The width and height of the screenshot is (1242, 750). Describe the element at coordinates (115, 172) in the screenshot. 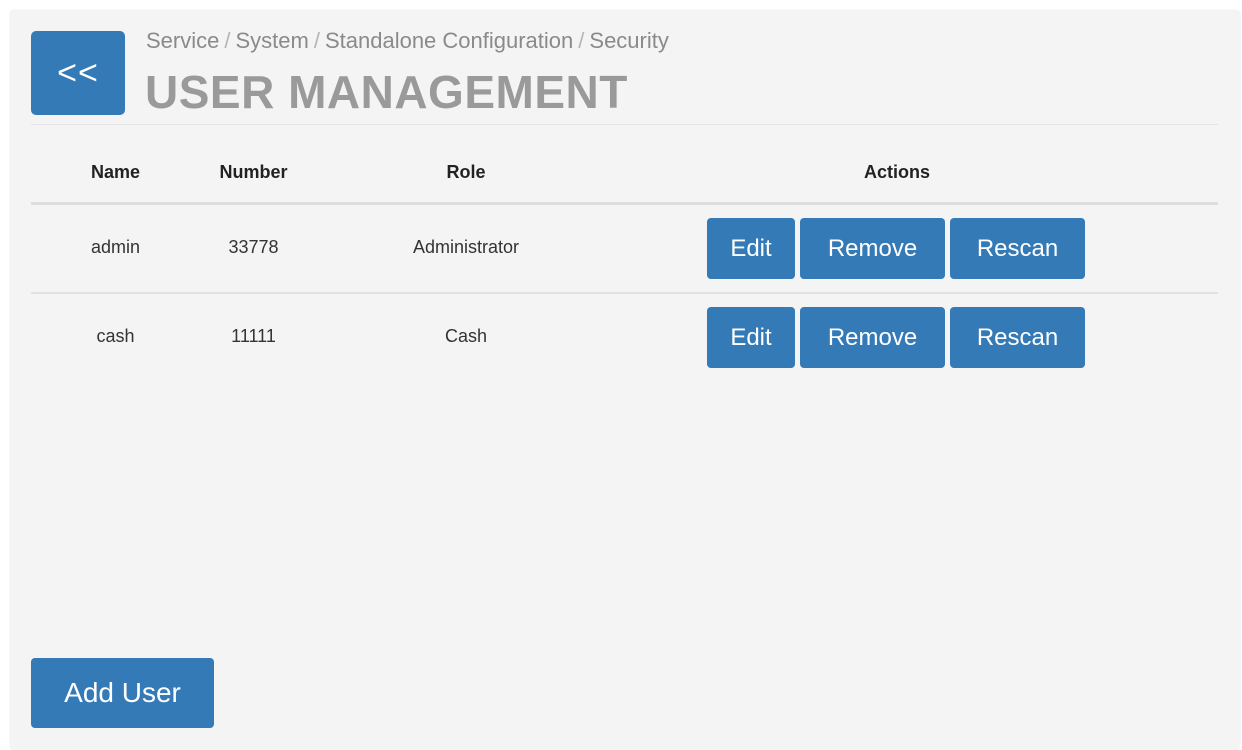

I see `column-header-name: Name` at that location.